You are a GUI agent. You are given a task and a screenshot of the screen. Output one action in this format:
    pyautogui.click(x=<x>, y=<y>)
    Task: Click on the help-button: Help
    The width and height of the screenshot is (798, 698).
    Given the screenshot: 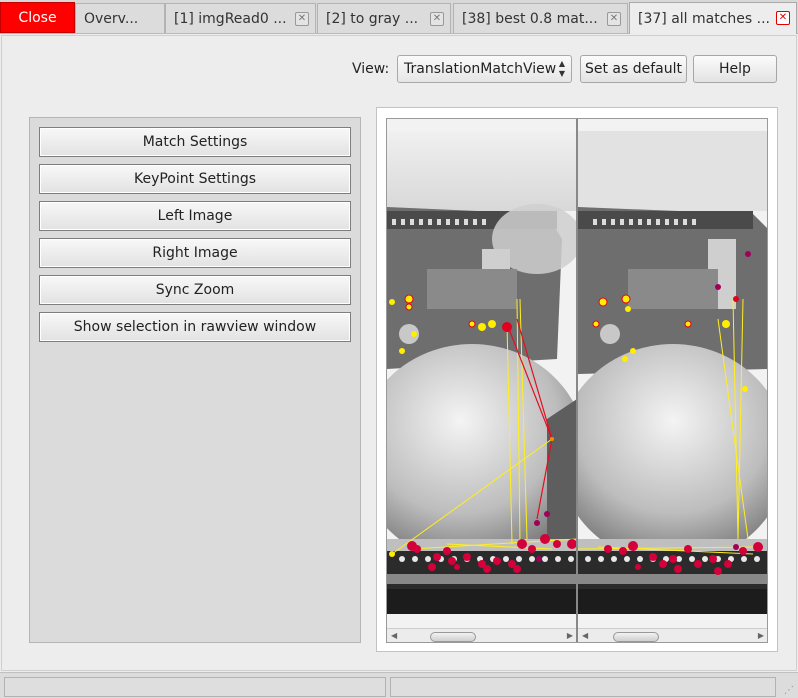 What is the action you would take?
    pyautogui.click(x=735, y=69)
    